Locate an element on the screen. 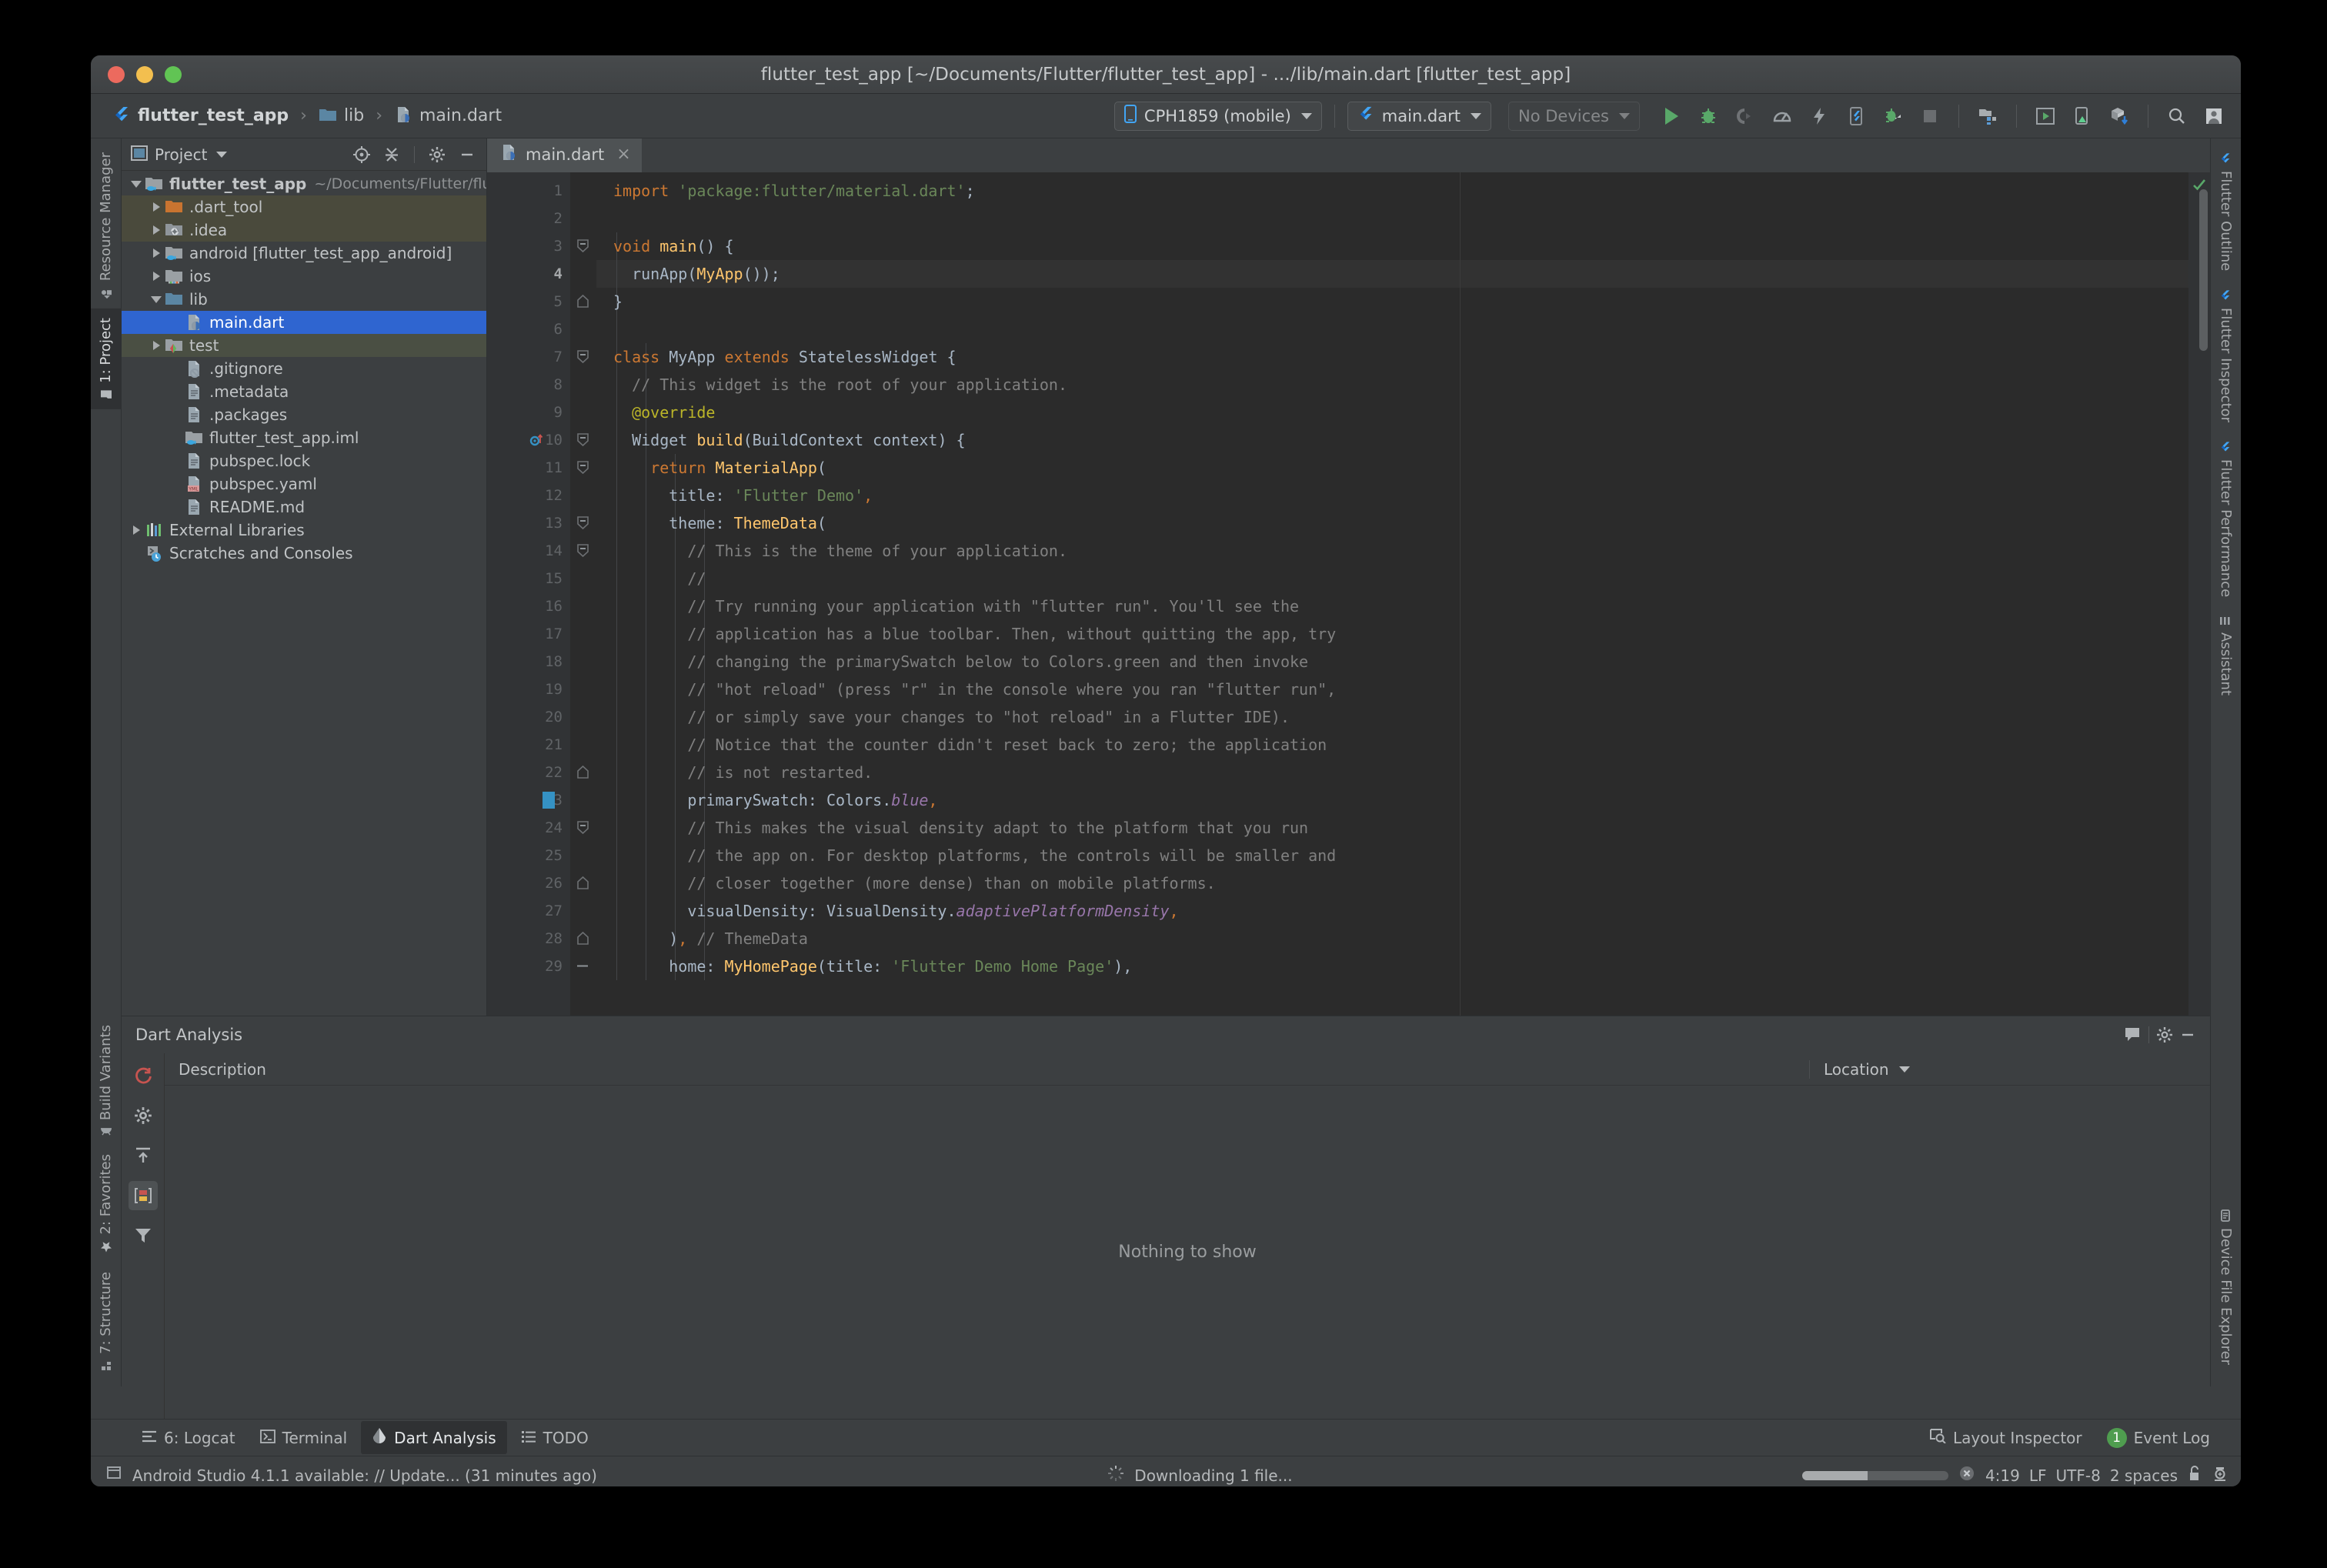  tree-item-pubspec-yaml: YML pubspec.yaml is located at coordinates (304, 483).